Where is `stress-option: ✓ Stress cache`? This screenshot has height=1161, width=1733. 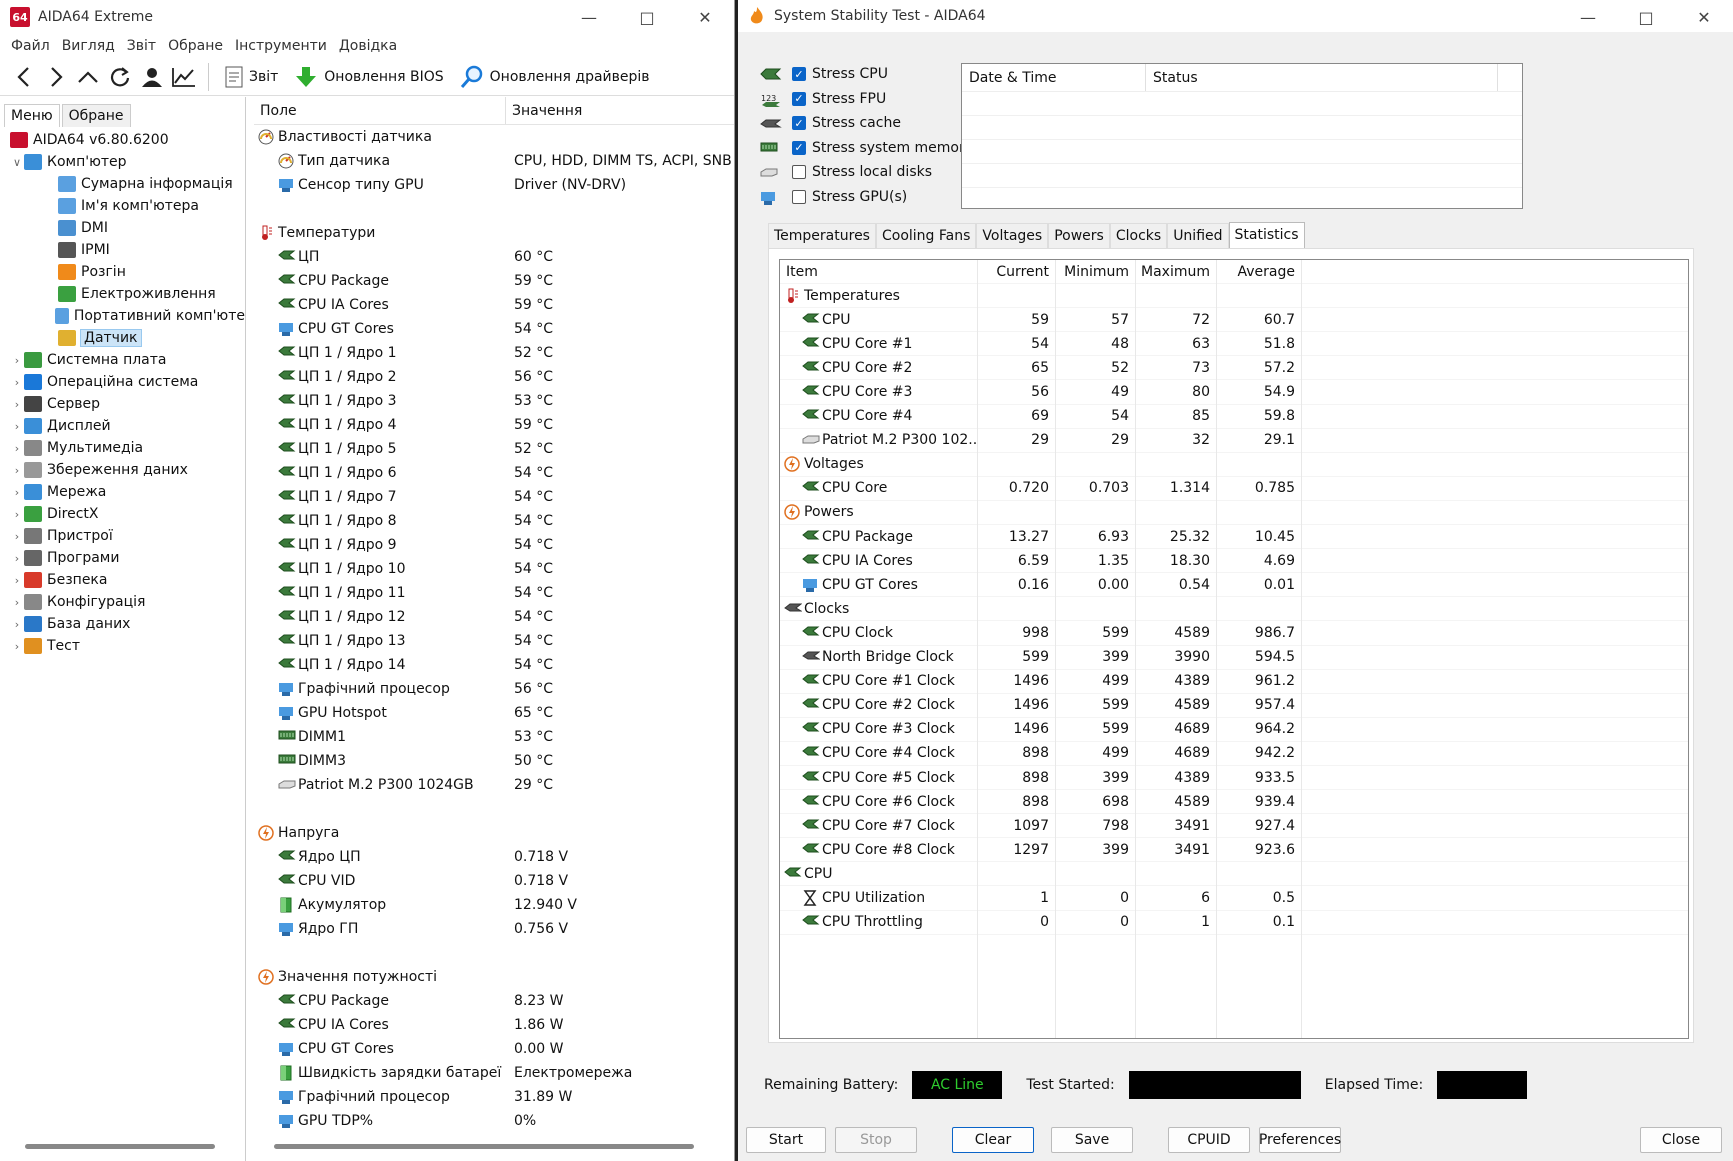 stress-option: ✓ Stress cache is located at coordinates (866, 123).